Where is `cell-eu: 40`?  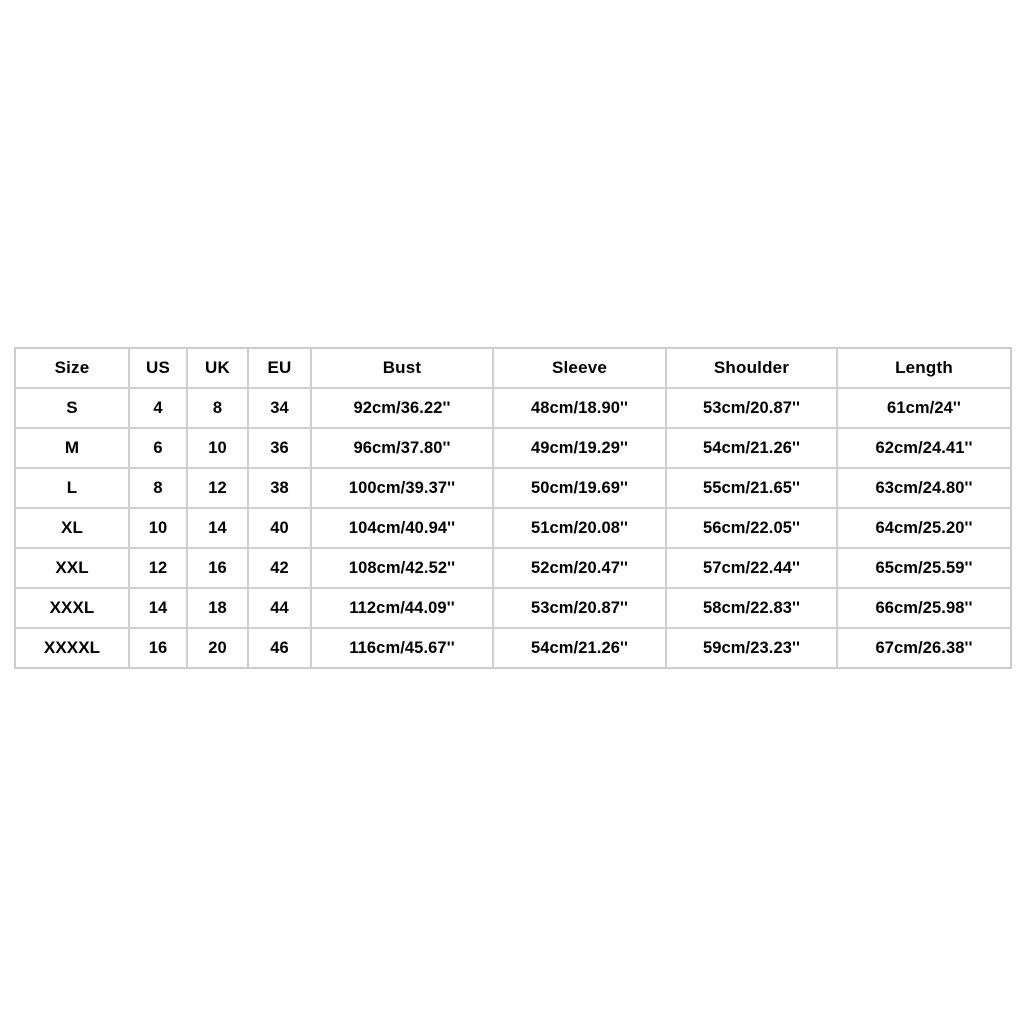
cell-eu: 40 is located at coordinates (279, 528).